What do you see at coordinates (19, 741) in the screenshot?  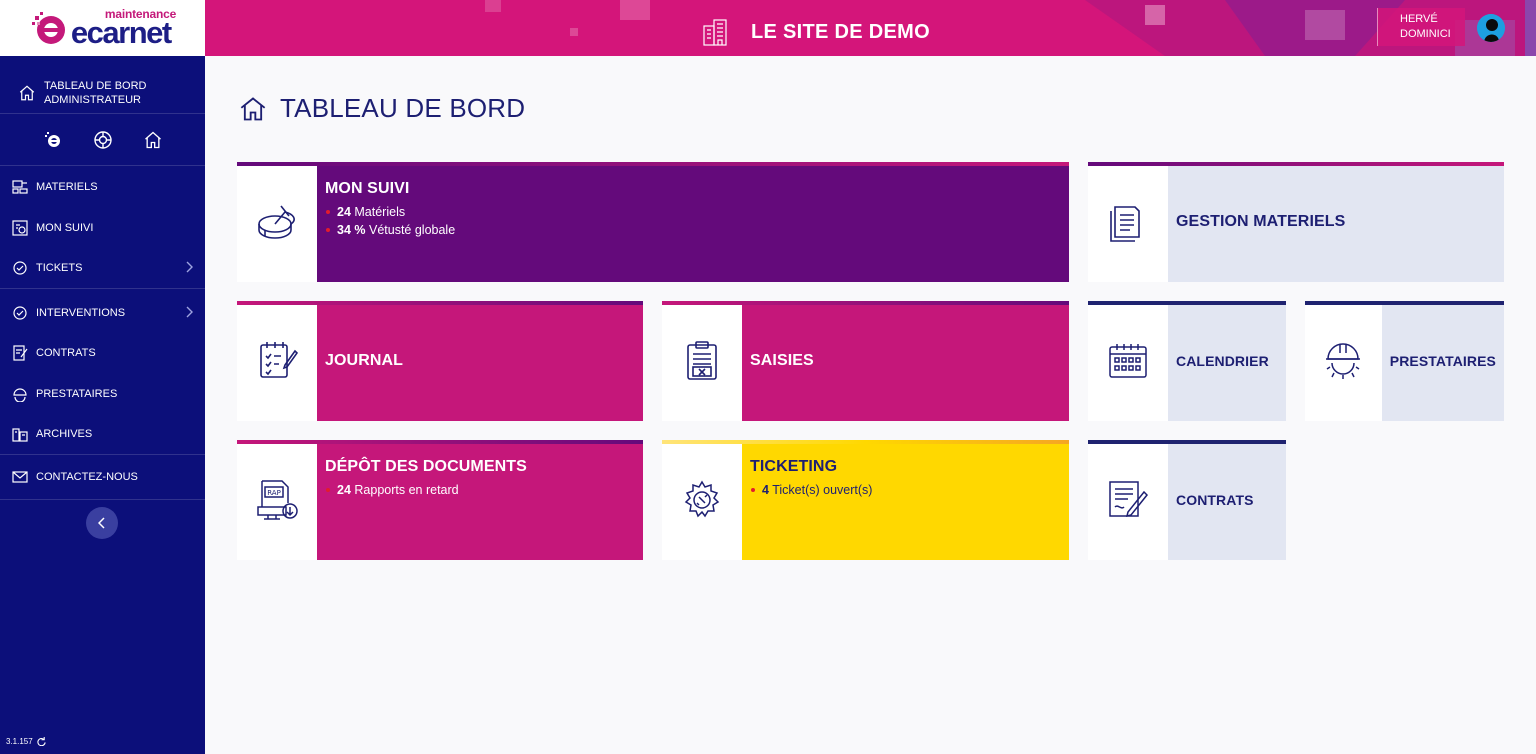 I see `version-number: 3.1.157` at bounding box center [19, 741].